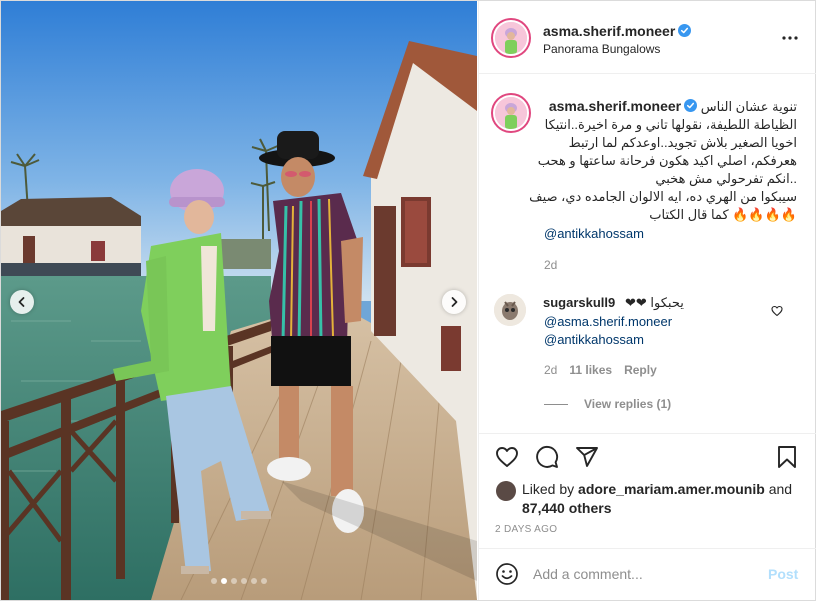 This screenshot has width=816, height=601. What do you see at coordinates (748, 106) in the screenshot?
I see `caption-text: تنوية عشان الناس` at bounding box center [748, 106].